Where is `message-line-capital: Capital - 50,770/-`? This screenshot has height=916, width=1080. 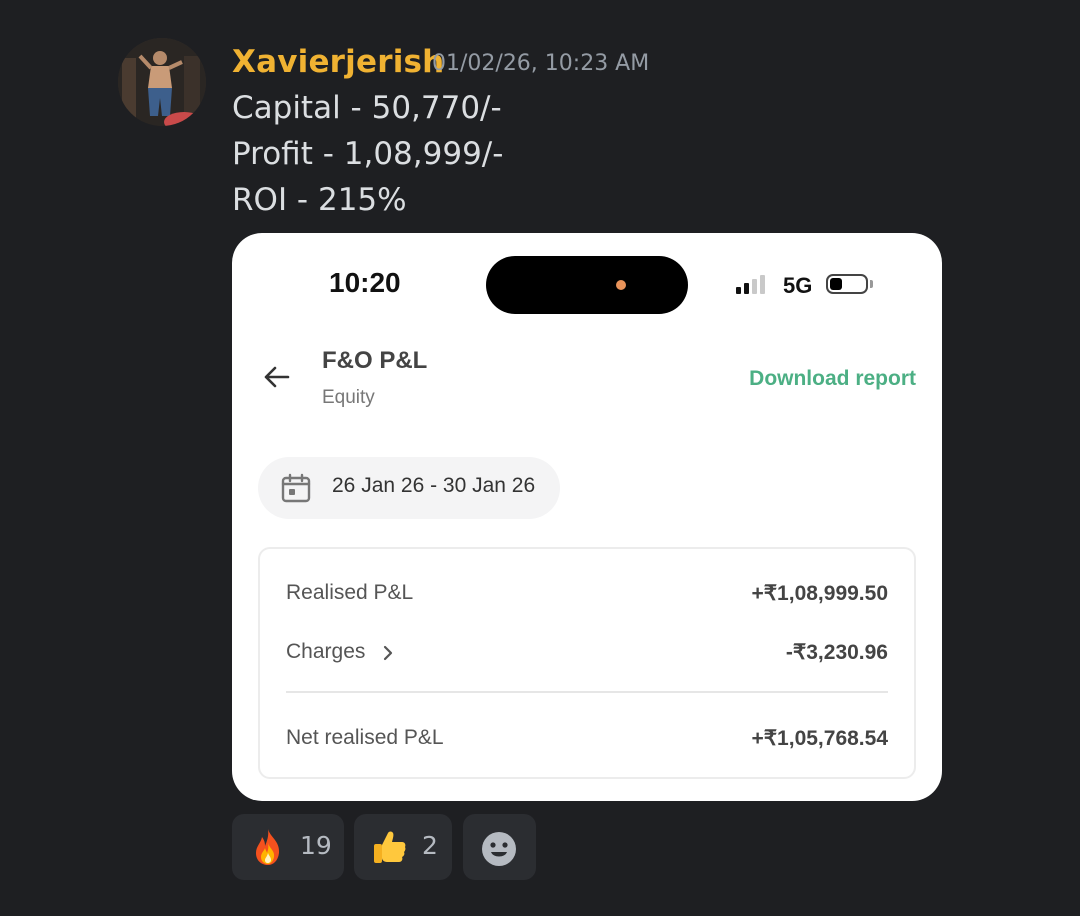
message-line-capital: Capital - 50,770/- is located at coordinates (367, 108).